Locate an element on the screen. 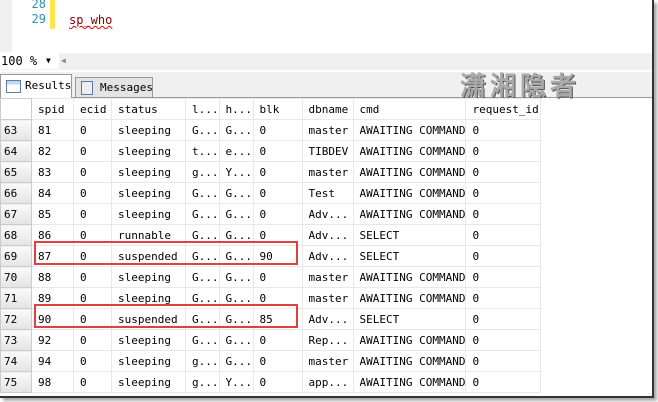  row-number: 73 is located at coordinates (16, 340).